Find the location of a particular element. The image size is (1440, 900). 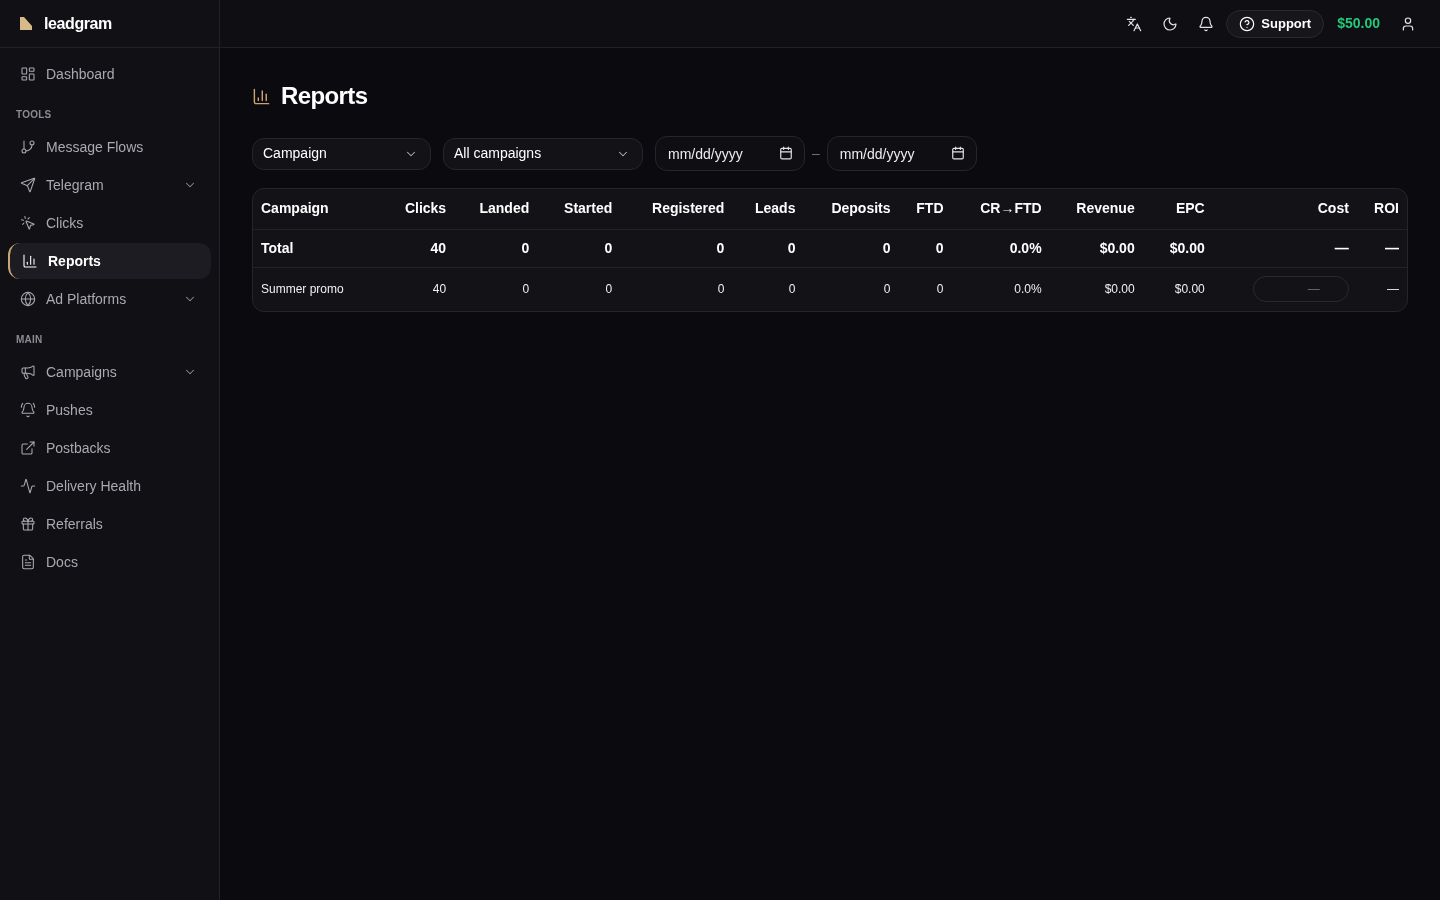

sidebar-item: Pushes is located at coordinates (109, 410).